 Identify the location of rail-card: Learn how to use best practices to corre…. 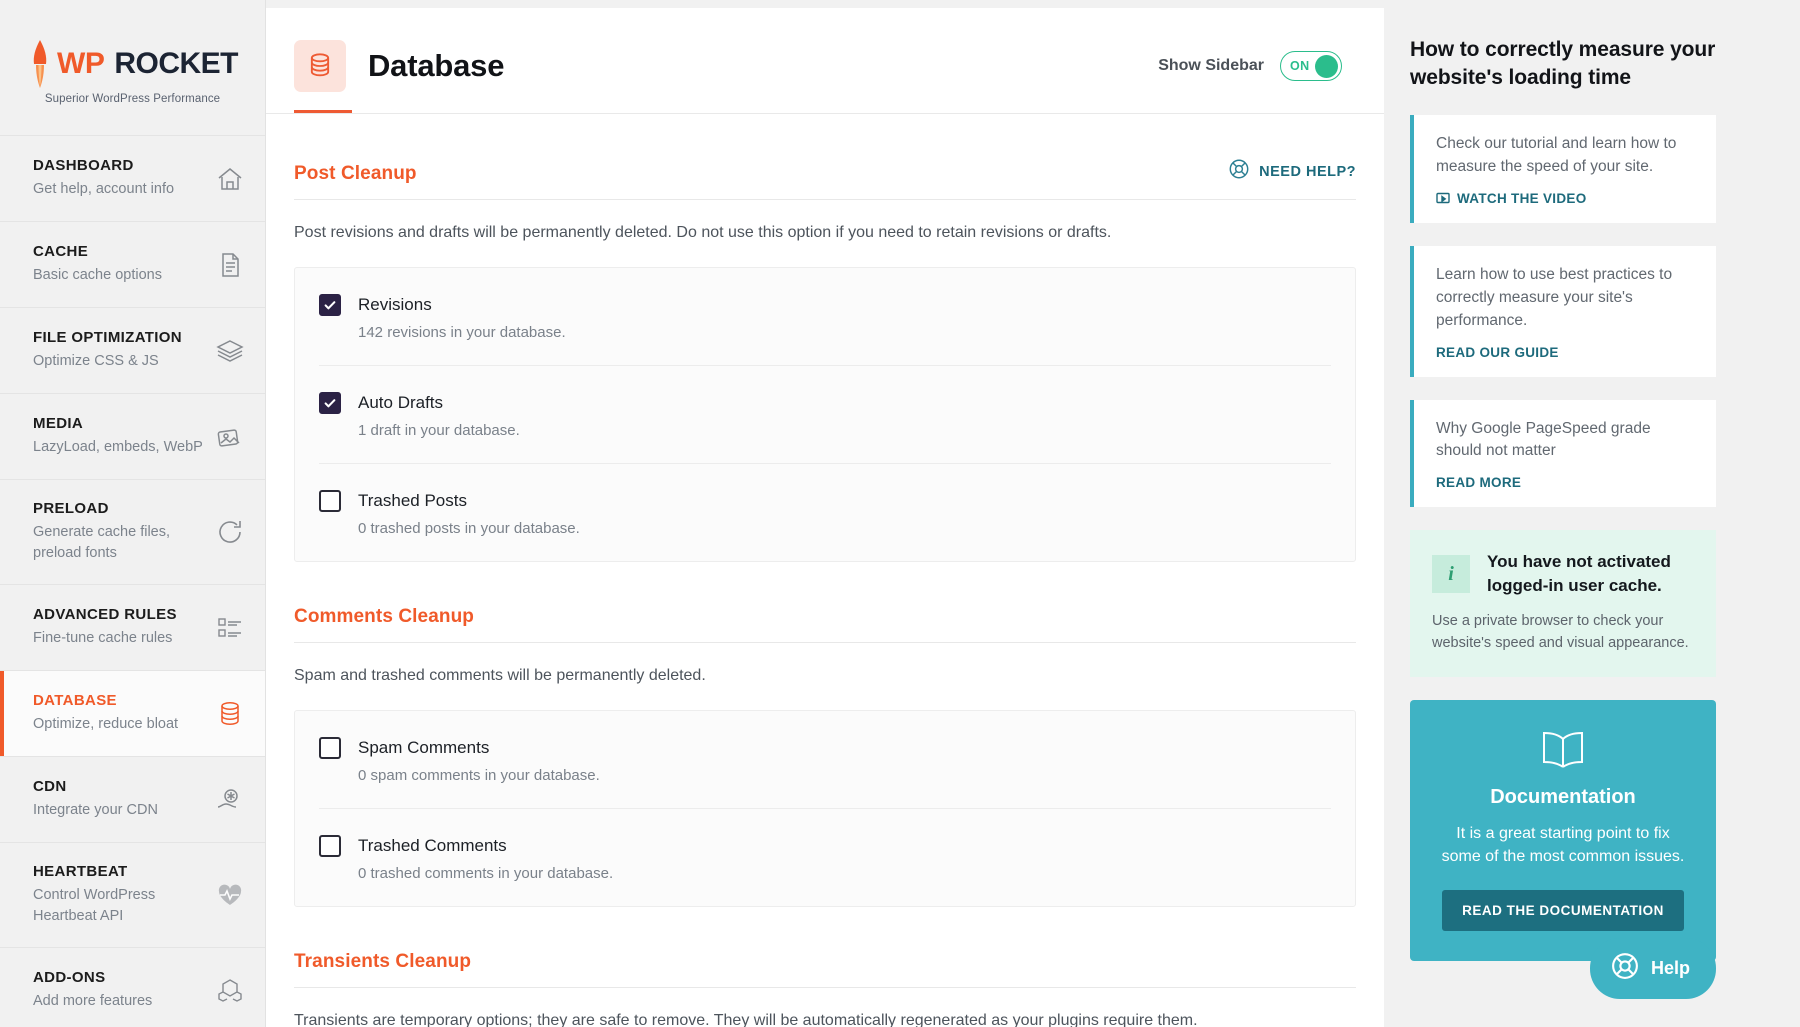
(1563, 311).